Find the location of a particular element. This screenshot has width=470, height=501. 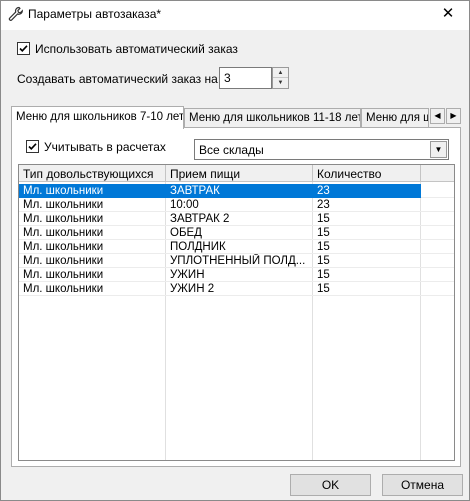

consider-in-calculations-label: Учитывать в расчетах is located at coordinates (105, 147).